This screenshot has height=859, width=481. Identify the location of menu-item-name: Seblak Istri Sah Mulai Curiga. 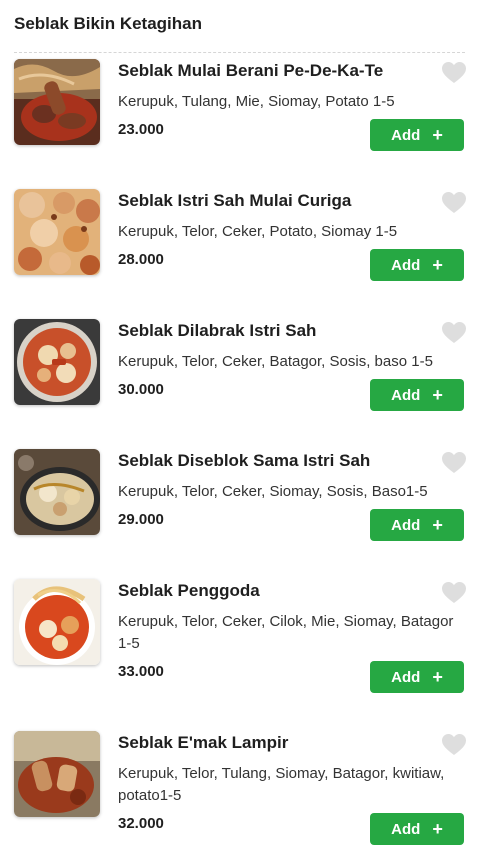
(235, 200).